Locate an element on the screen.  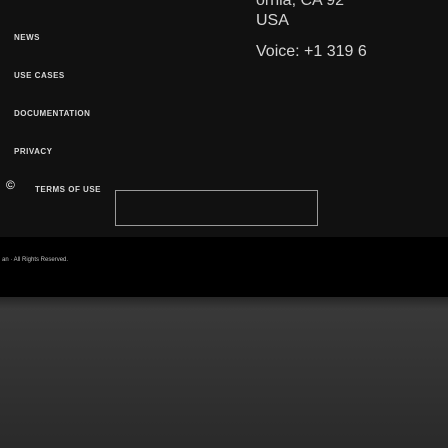
contact-phone: Voice: +1 319 6 is located at coordinates (311, 51).